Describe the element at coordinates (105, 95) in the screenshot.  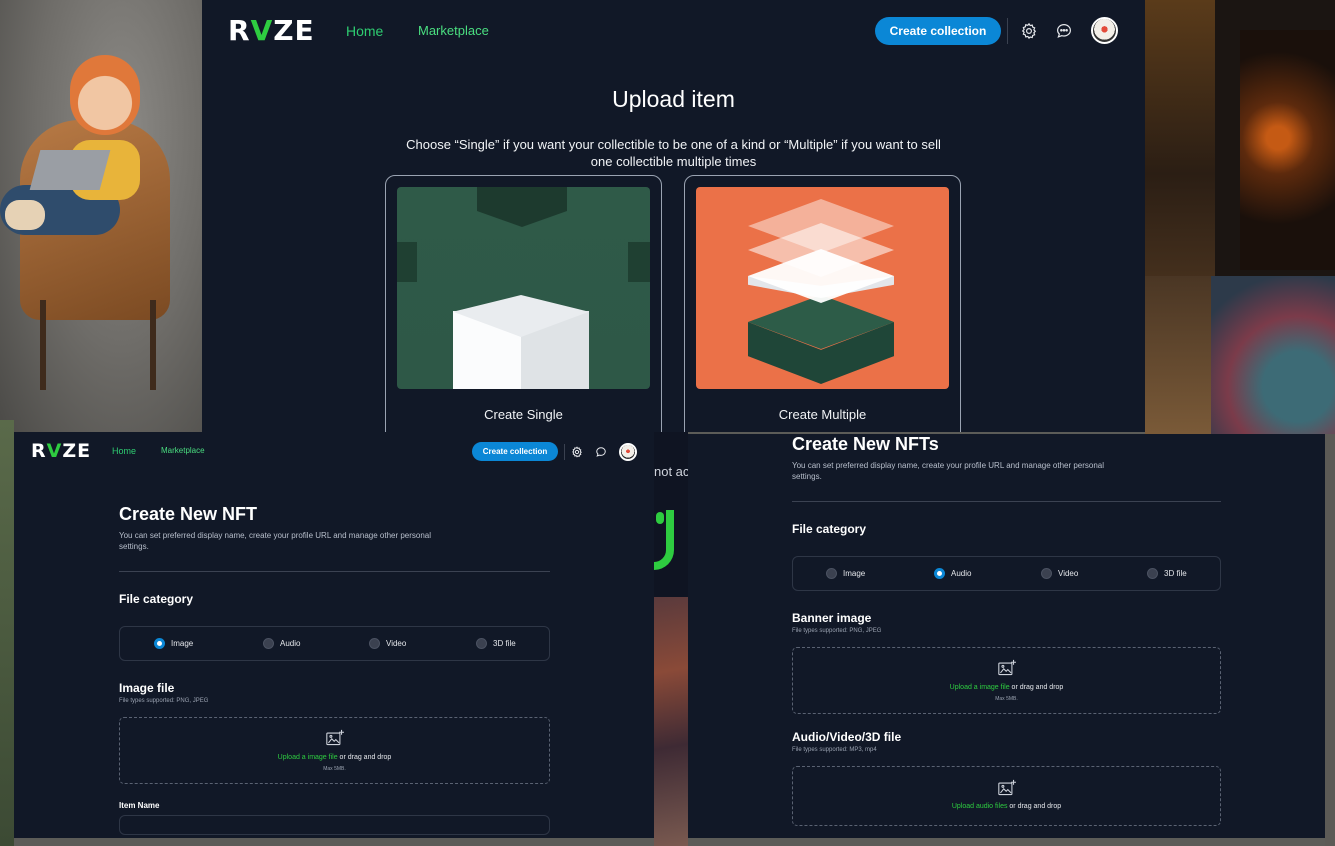
I see `person-head` at that location.